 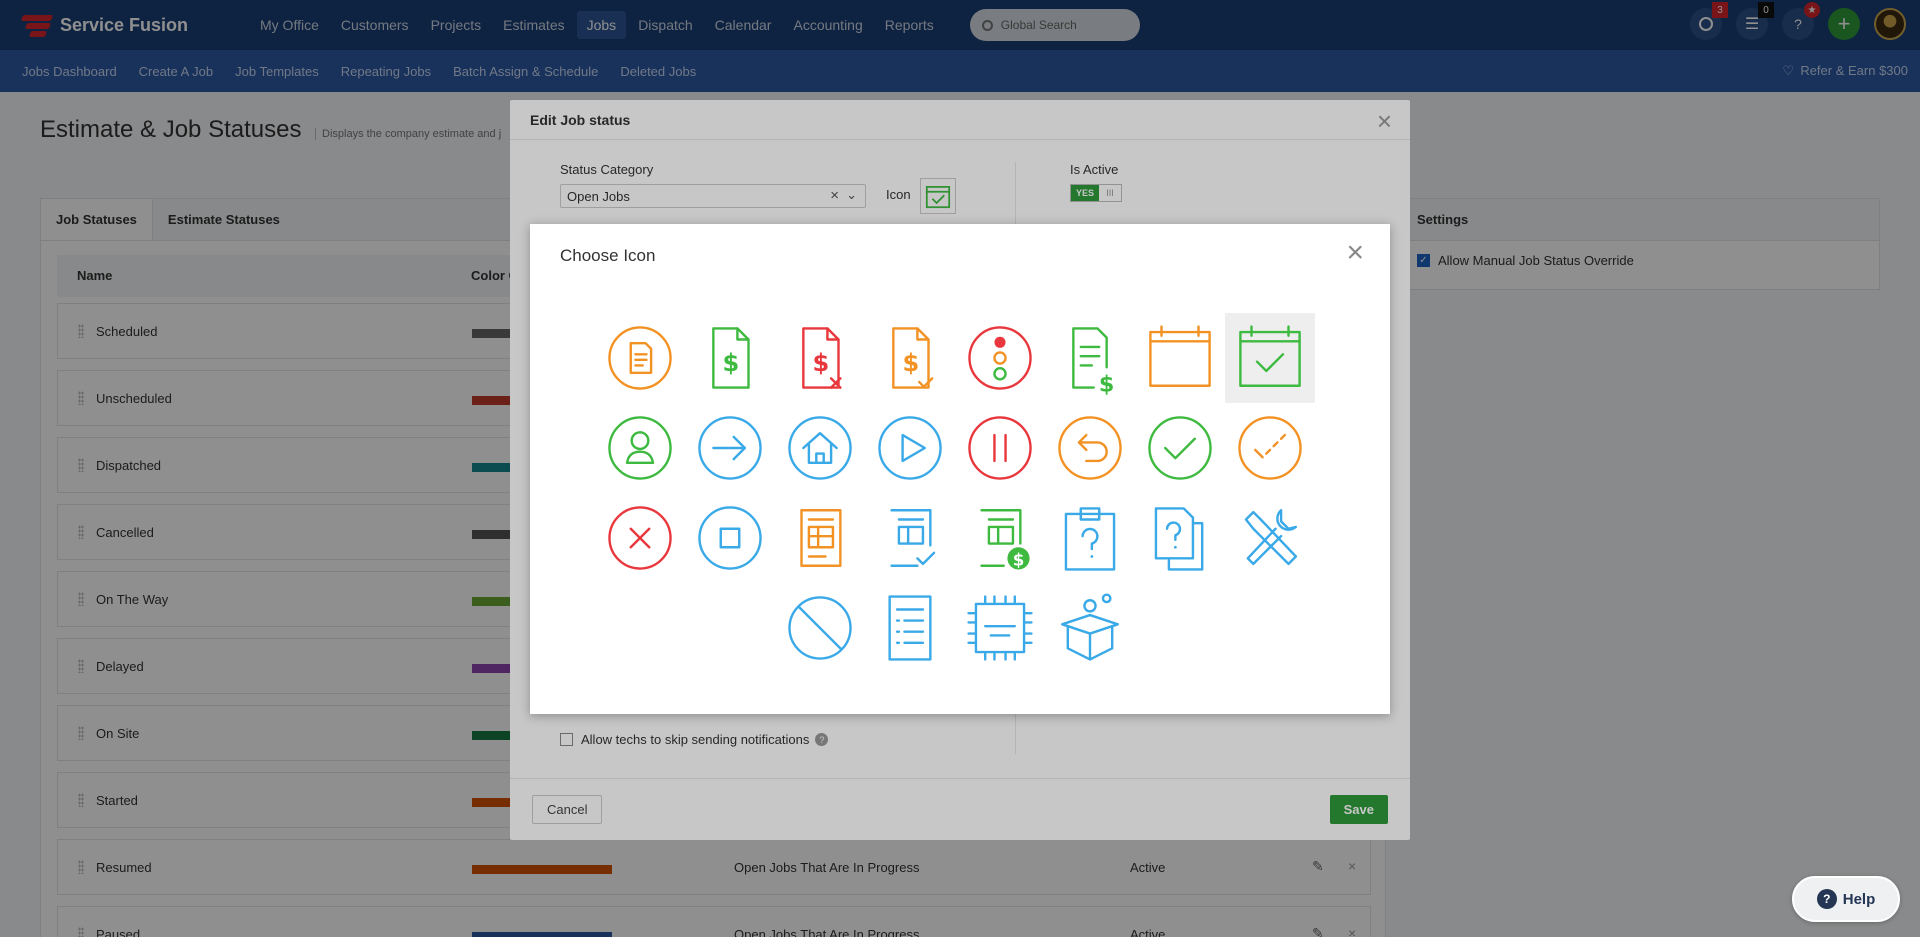 I want to click on close-icon: ×, so click(x=1355, y=253).